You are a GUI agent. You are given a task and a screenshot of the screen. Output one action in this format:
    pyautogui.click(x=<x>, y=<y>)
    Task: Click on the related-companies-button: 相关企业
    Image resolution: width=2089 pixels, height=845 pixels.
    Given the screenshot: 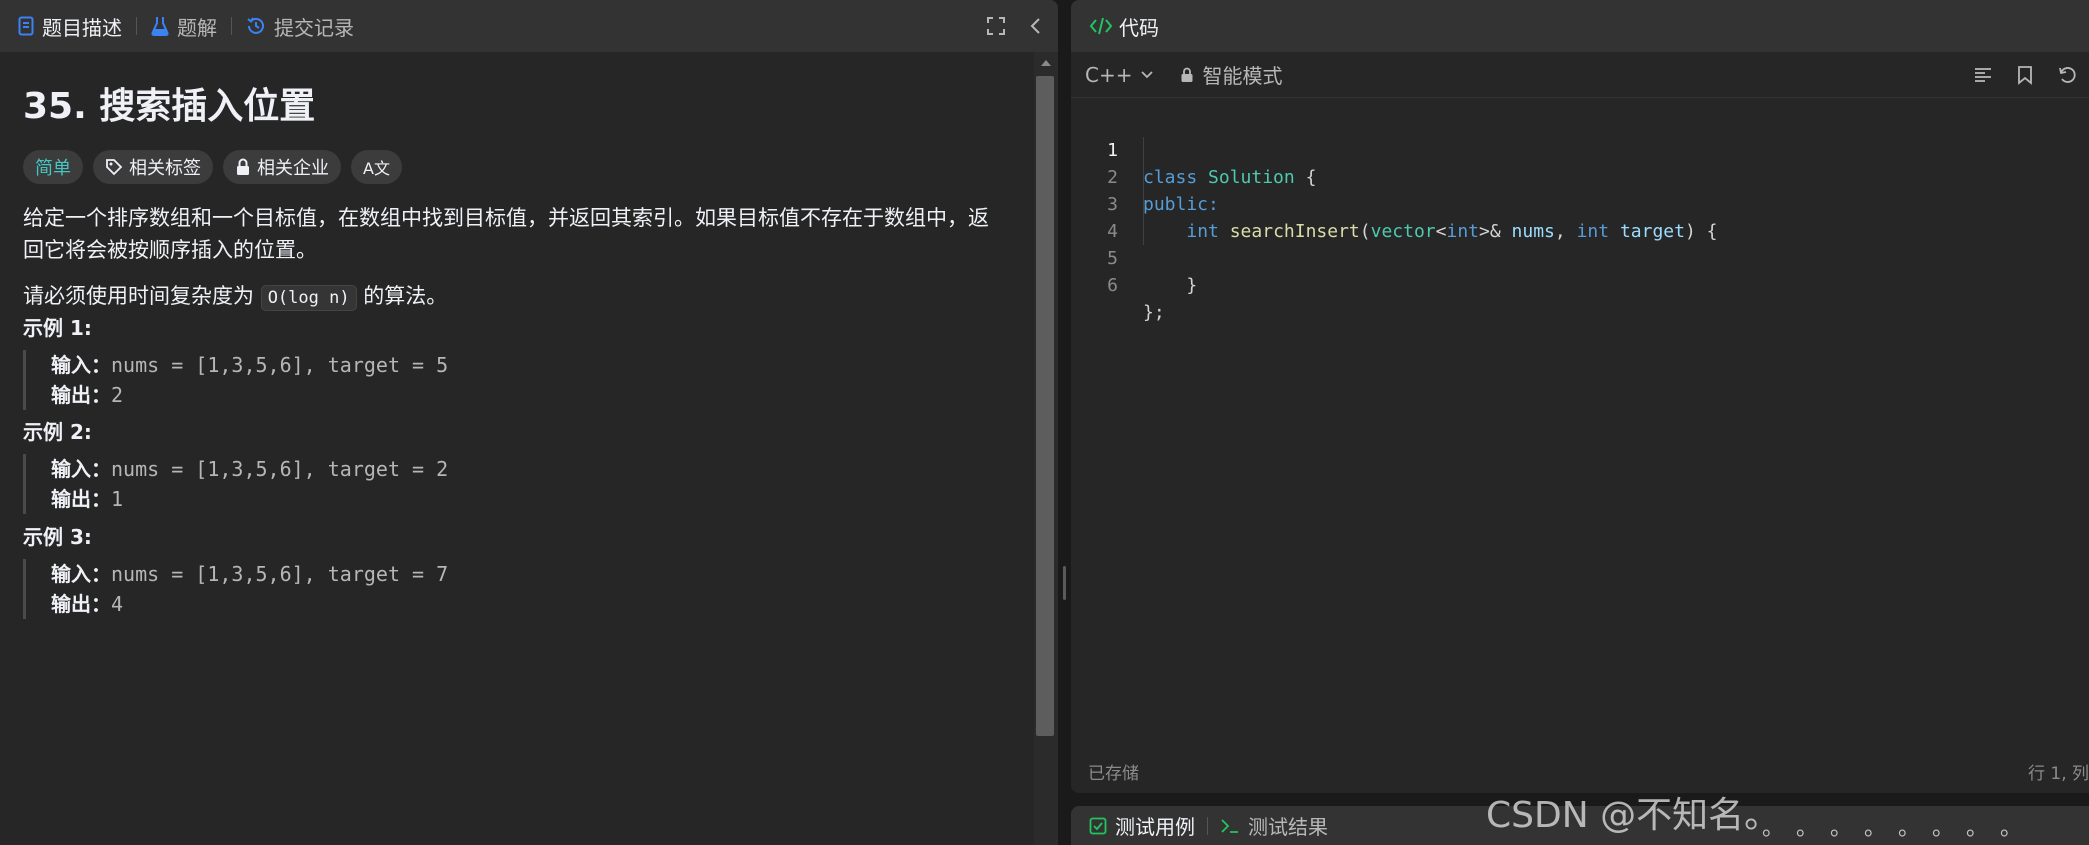 What is the action you would take?
    pyautogui.click(x=282, y=167)
    